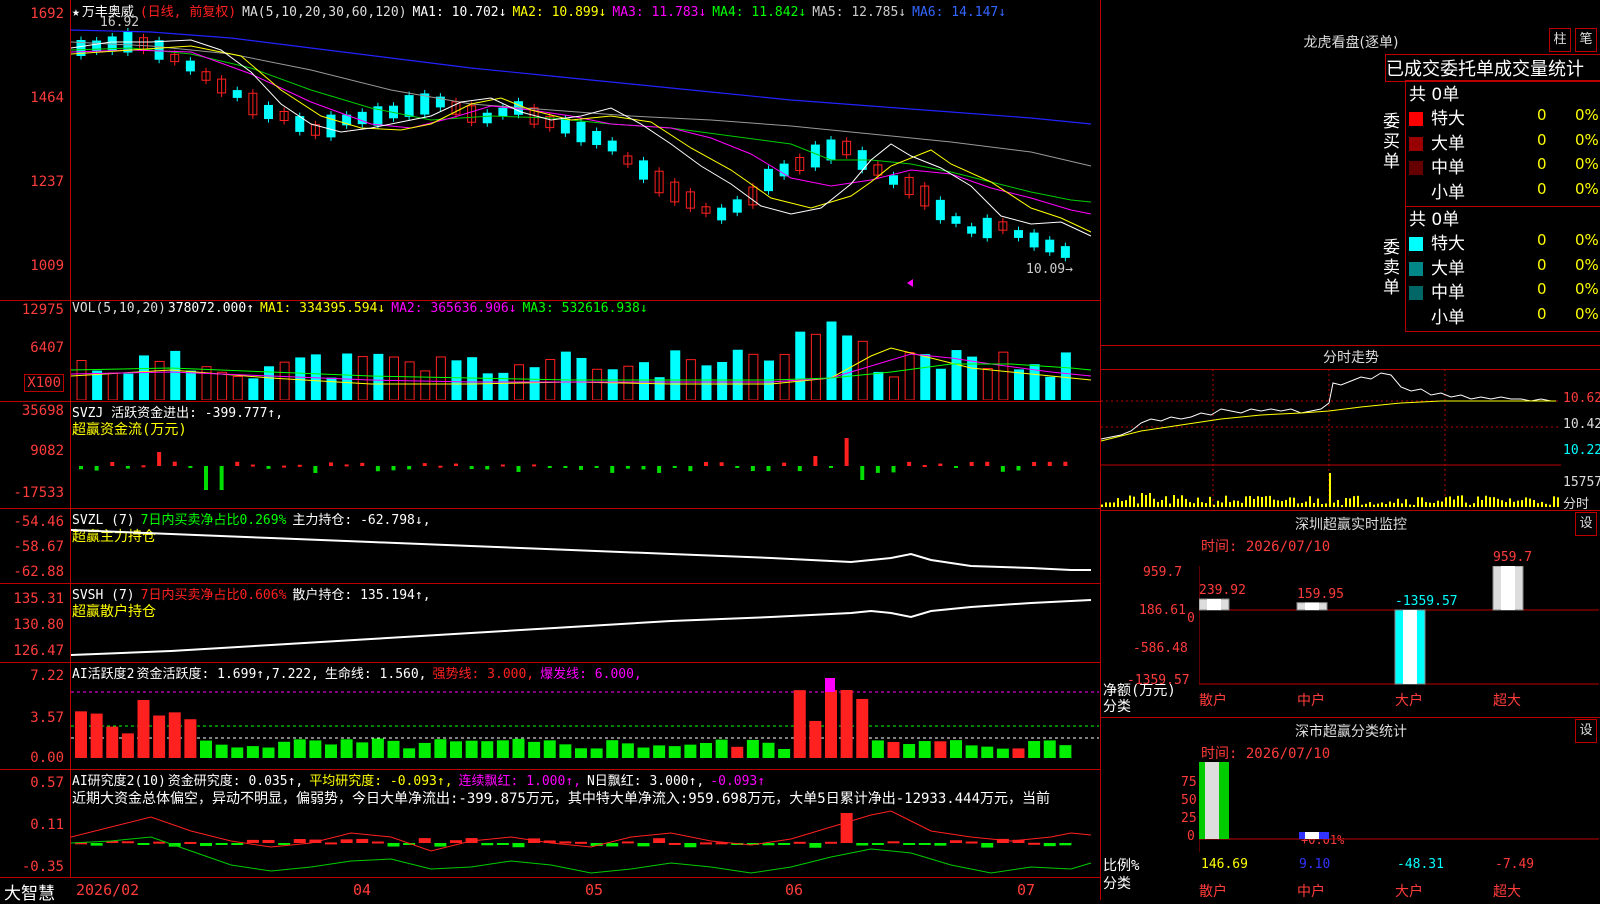 Image resolution: width=1600 pixels, height=904 pixels. I want to click on monitor-settings-button: 设, so click(1586, 524).